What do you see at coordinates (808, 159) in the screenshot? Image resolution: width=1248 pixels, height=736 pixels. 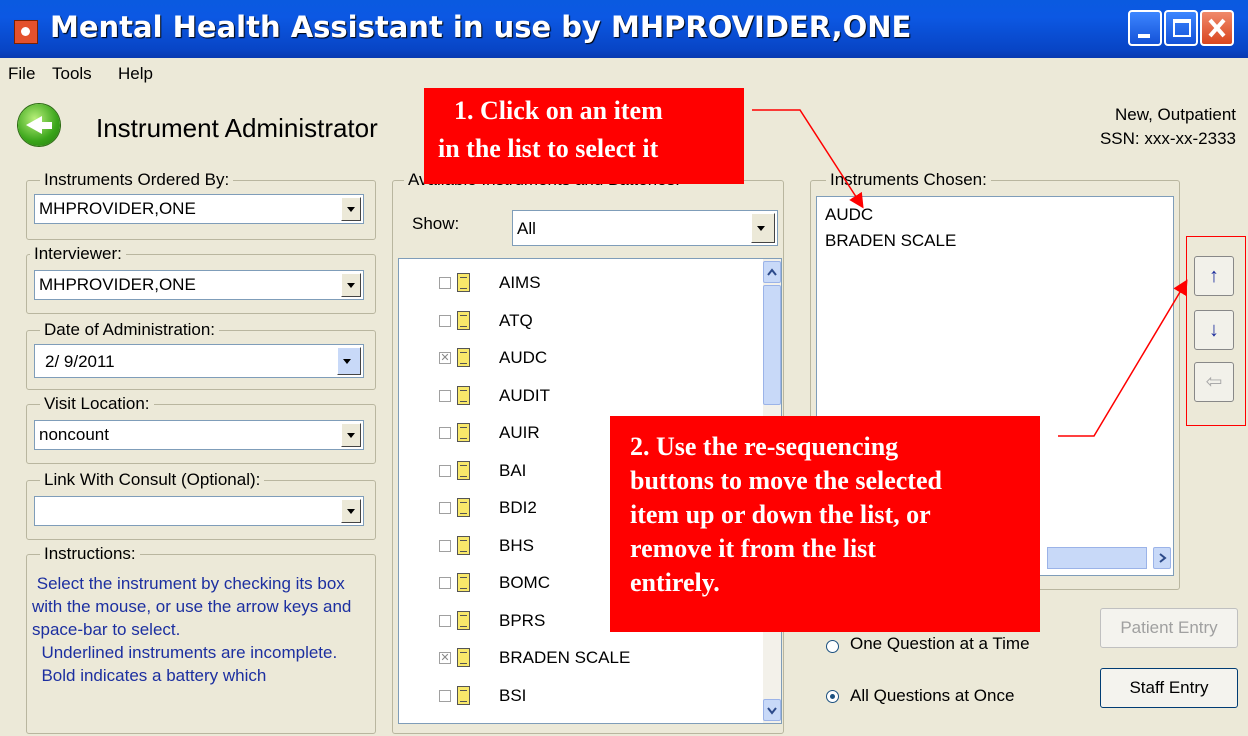 I see `callout-1-arrow` at bounding box center [808, 159].